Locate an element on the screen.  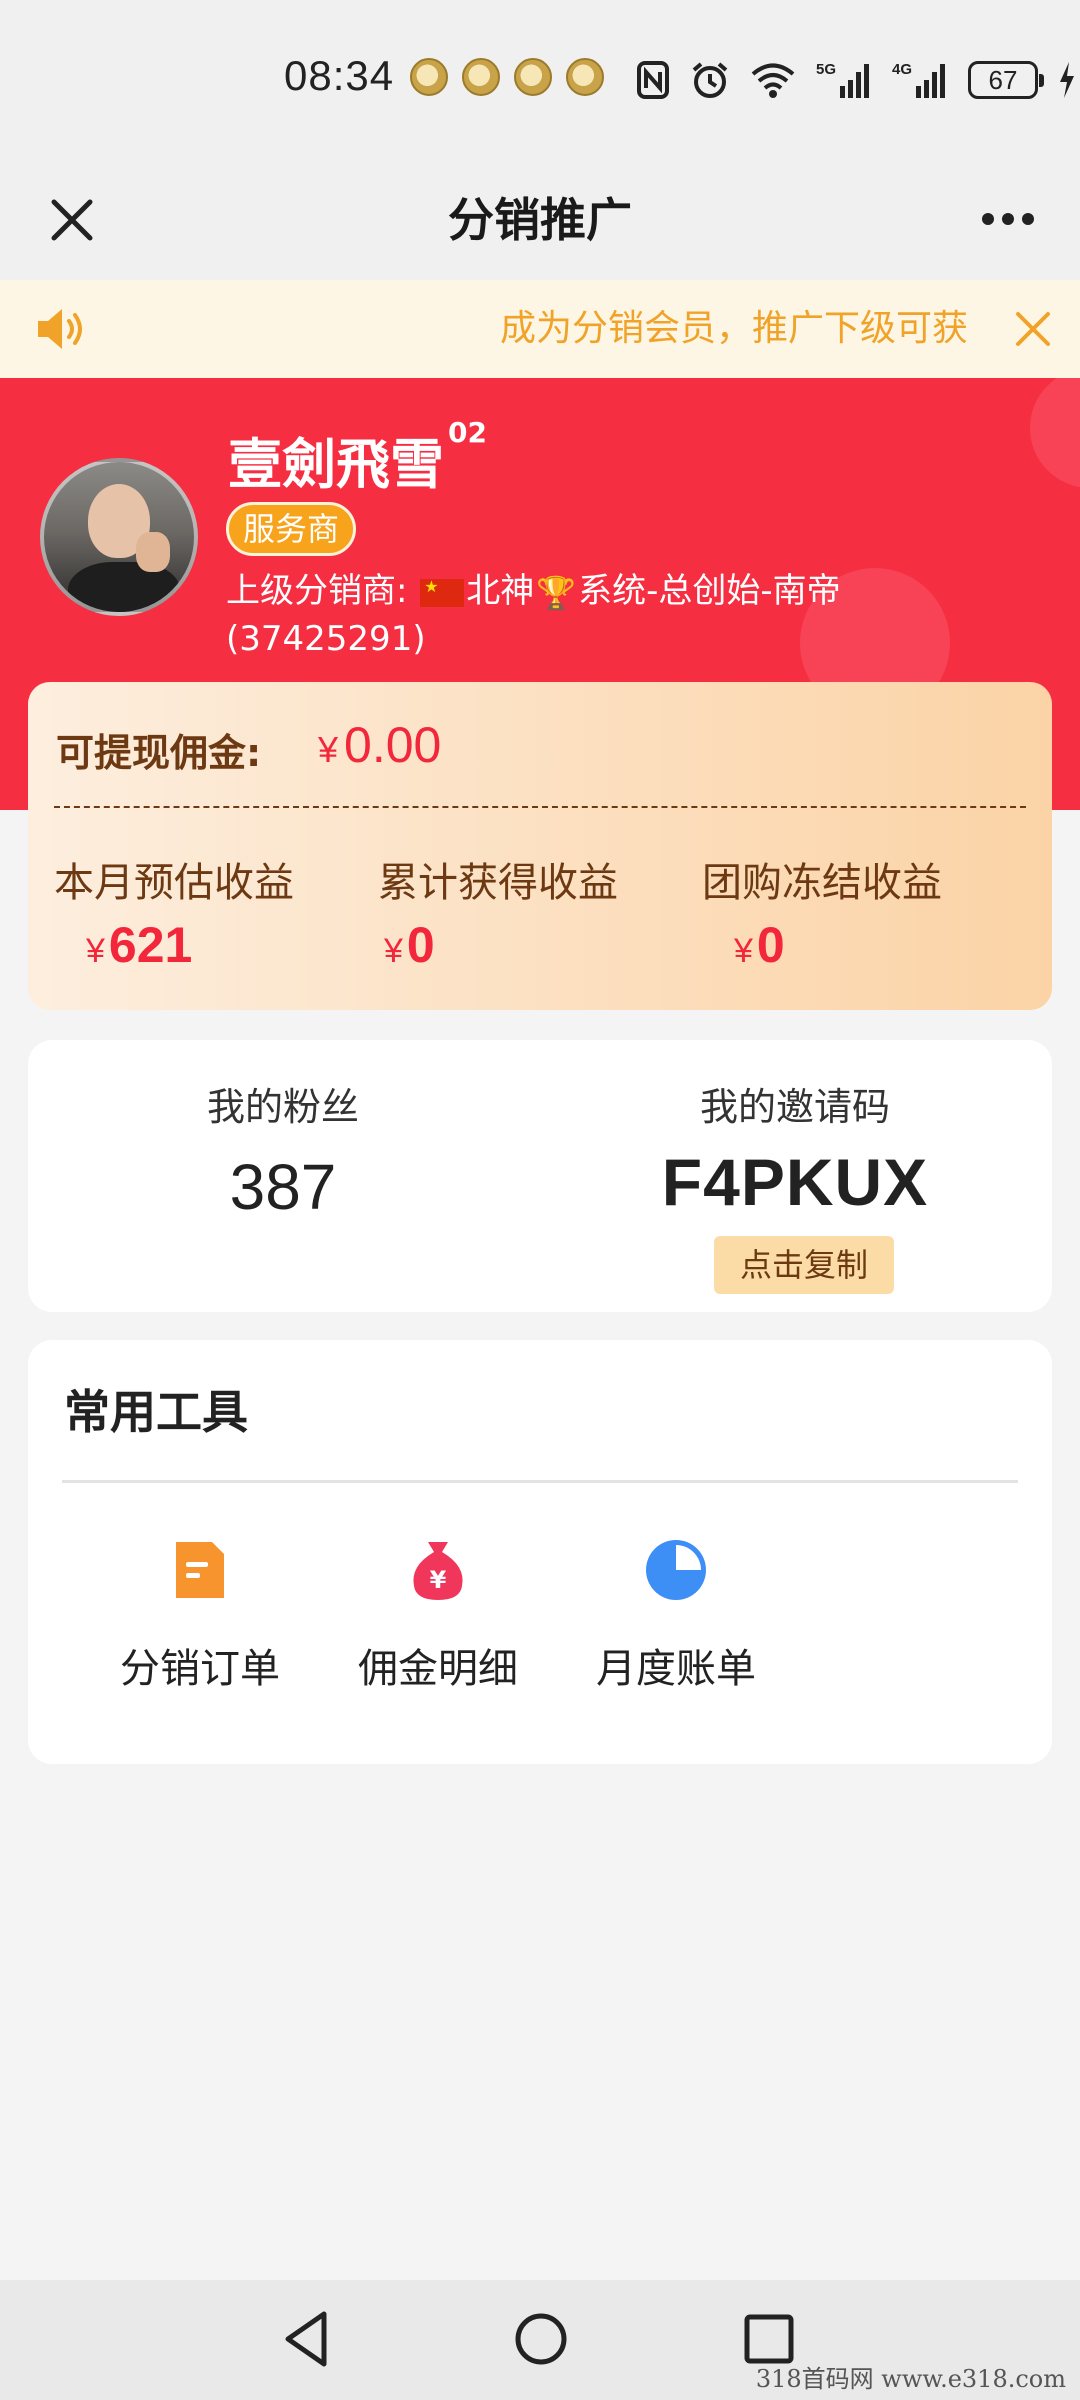
stat-frozen-value: ¥0 is located at coordinates (759, 945).